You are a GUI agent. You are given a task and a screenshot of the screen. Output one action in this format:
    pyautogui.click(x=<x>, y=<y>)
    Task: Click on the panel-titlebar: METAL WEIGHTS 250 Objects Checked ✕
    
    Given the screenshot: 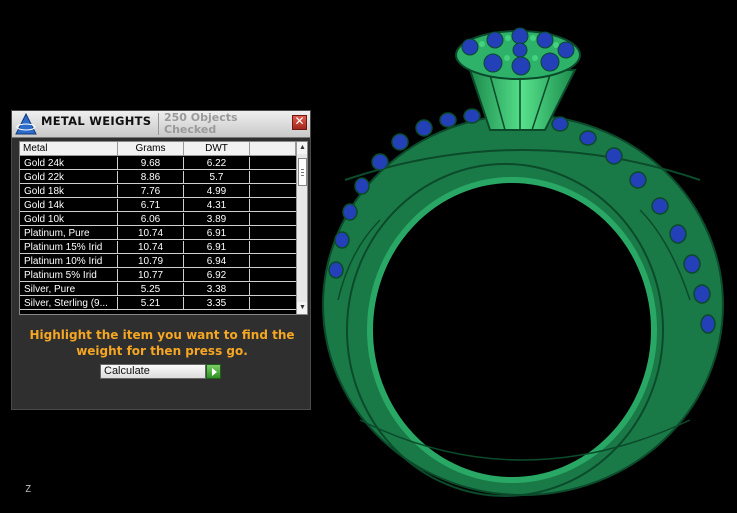 What is the action you would take?
    pyautogui.click(x=161, y=124)
    